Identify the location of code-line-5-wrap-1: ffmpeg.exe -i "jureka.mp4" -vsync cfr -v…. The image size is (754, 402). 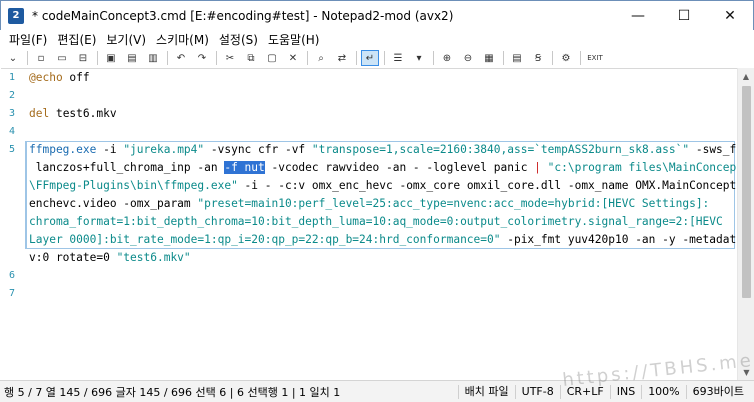
(391, 150).